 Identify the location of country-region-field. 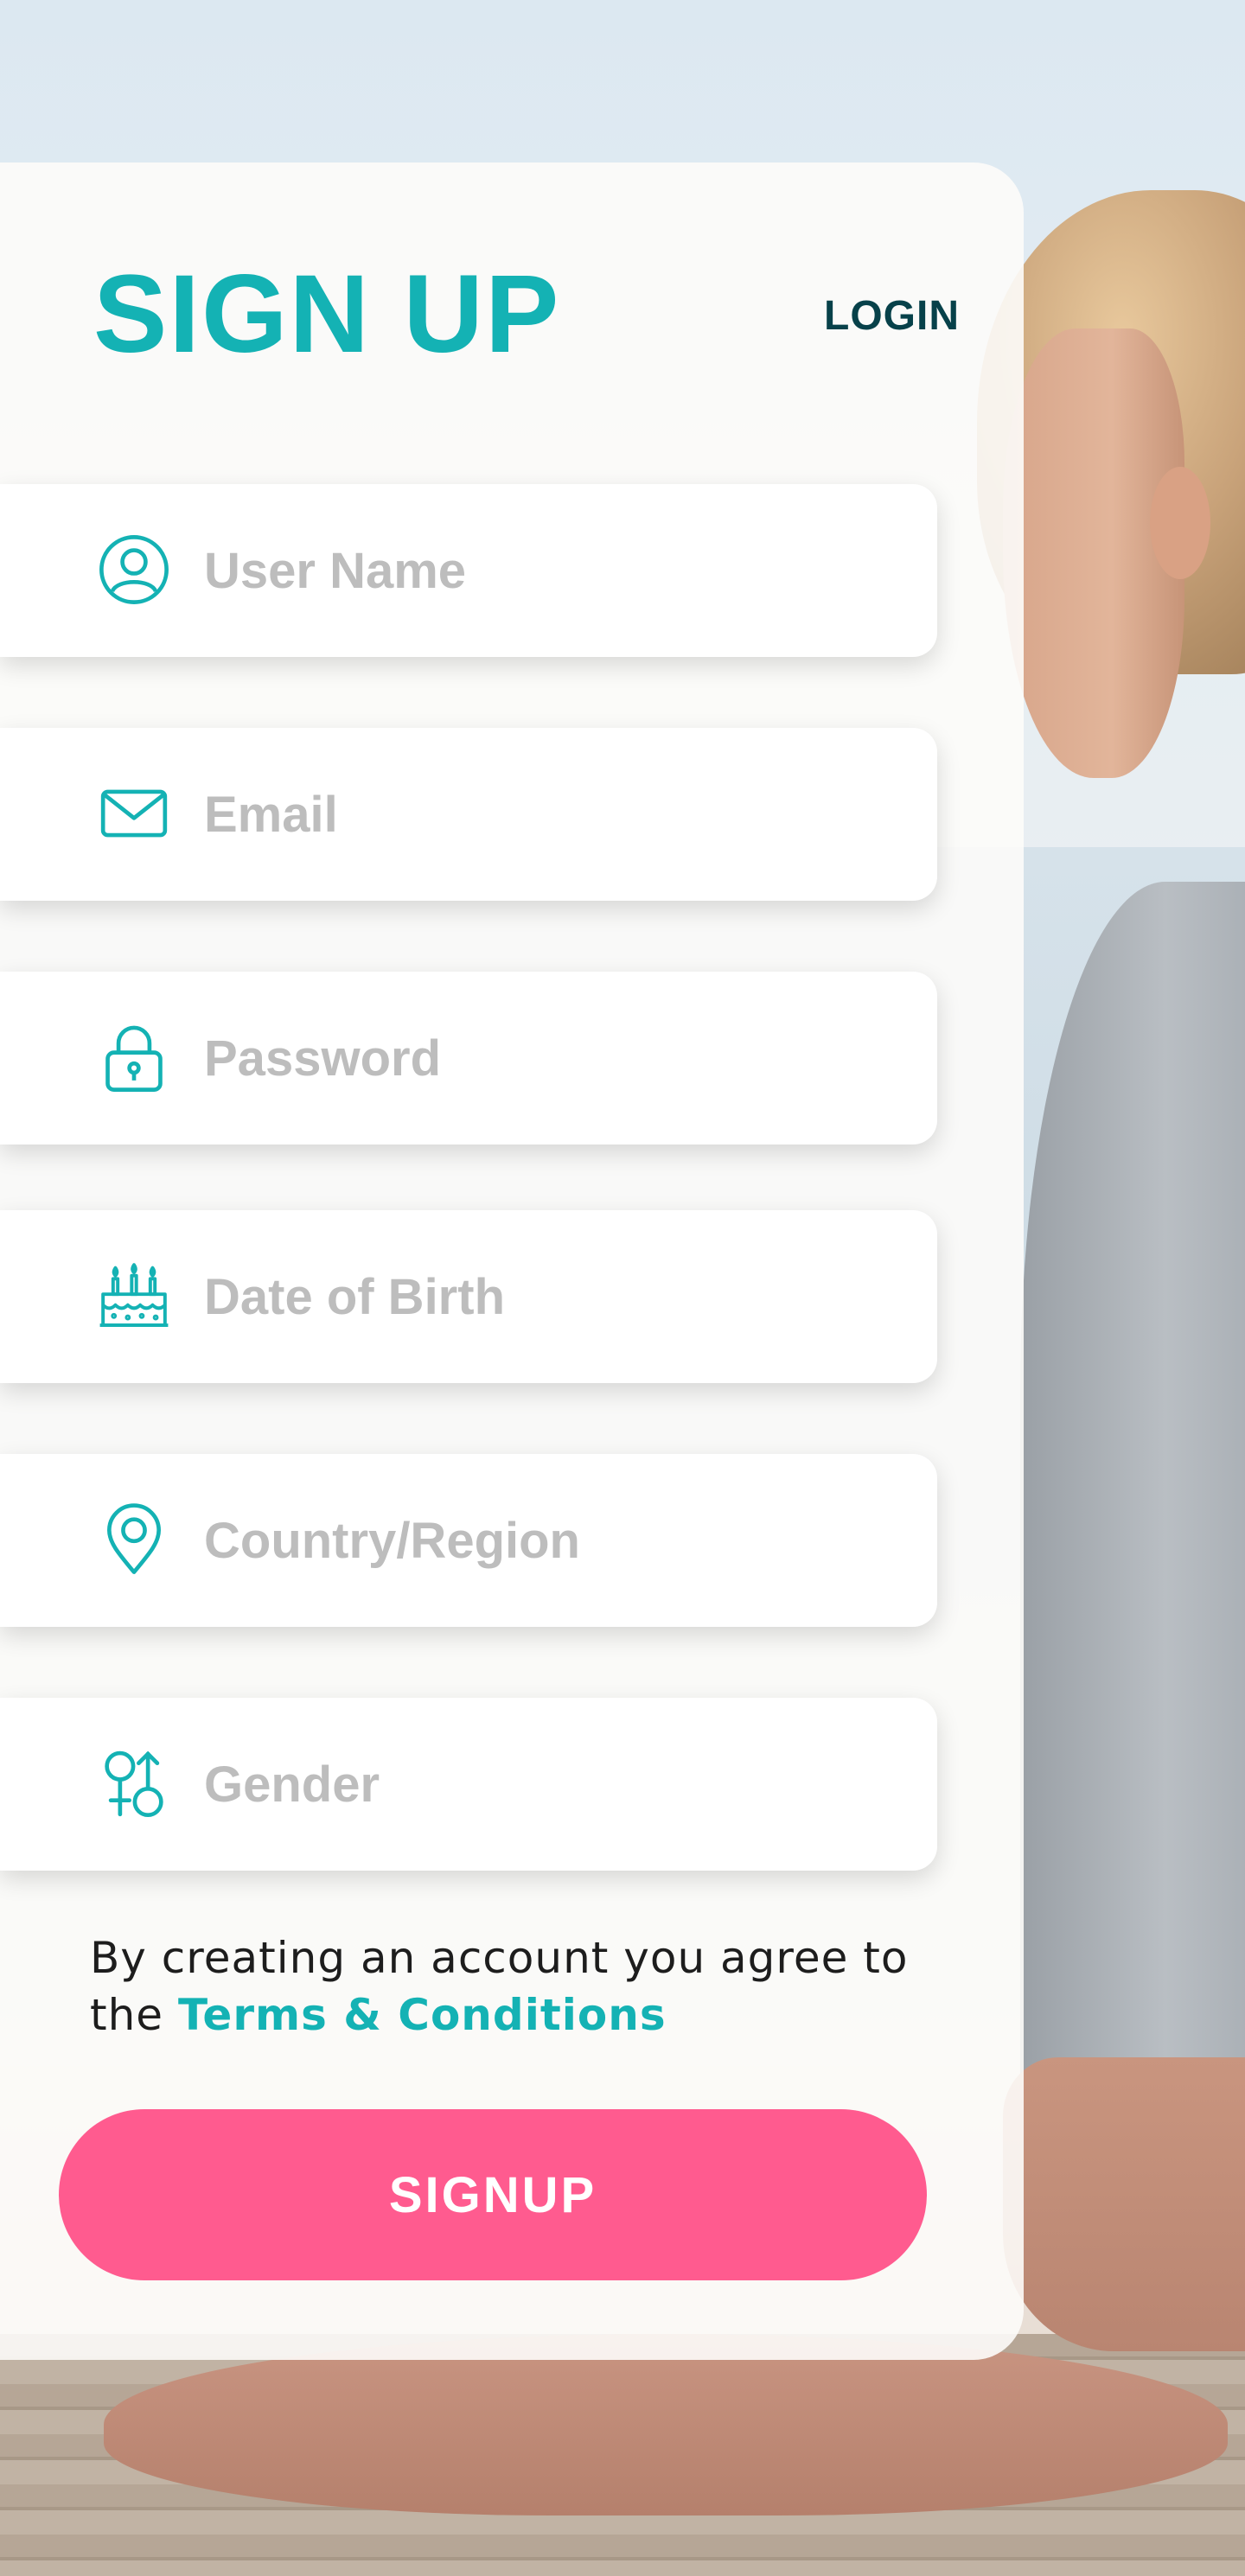
(468, 1540).